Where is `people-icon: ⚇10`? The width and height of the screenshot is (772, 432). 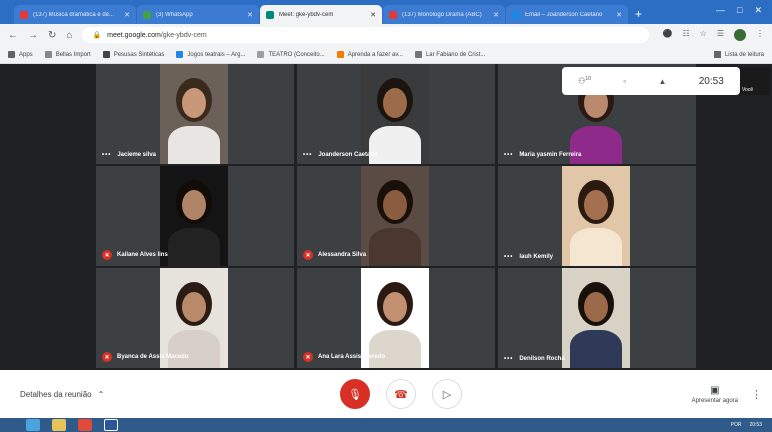 people-icon: ⚇10 is located at coordinates (584, 81).